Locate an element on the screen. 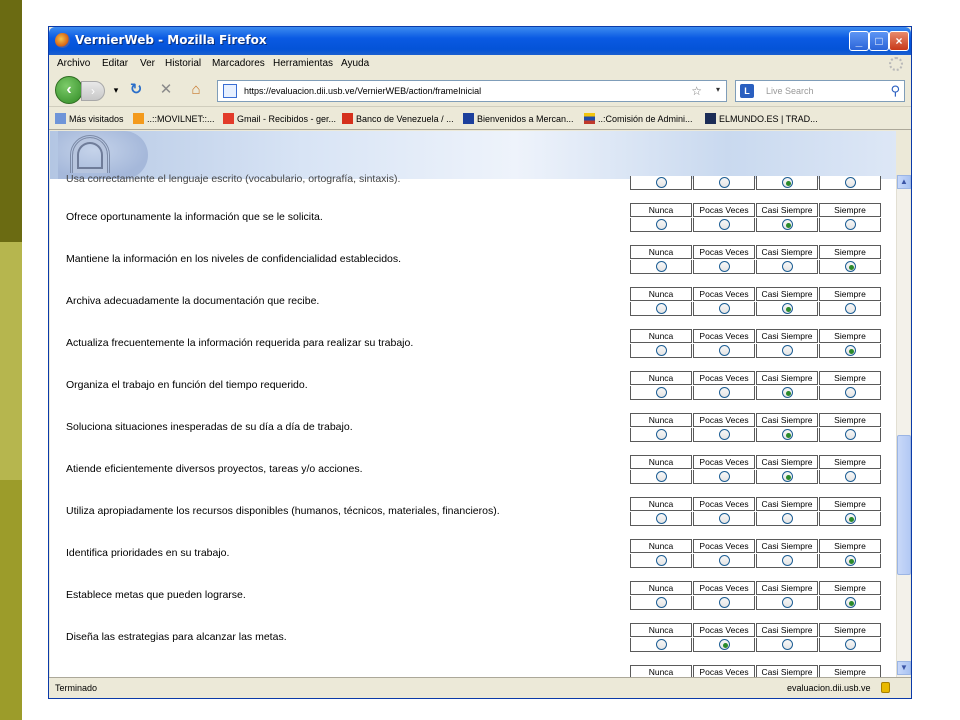 This screenshot has width=960, height=720. maximize-button: □ is located at coordinates (879, 41).